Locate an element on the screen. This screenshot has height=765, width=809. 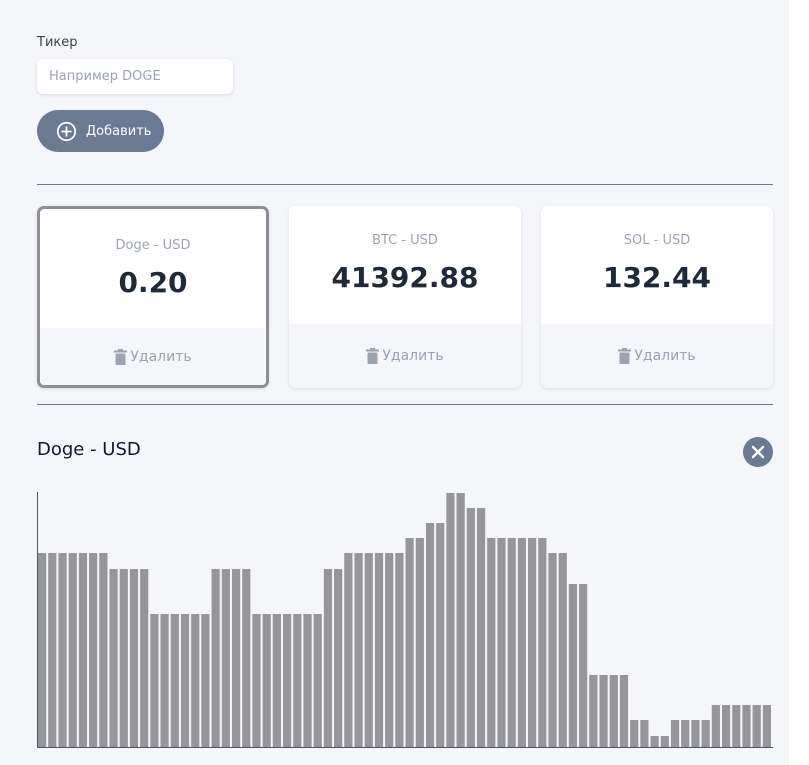
ticker-card-doge: Doge - USD 0.20 Удалить is located at coordinates (153, 297).